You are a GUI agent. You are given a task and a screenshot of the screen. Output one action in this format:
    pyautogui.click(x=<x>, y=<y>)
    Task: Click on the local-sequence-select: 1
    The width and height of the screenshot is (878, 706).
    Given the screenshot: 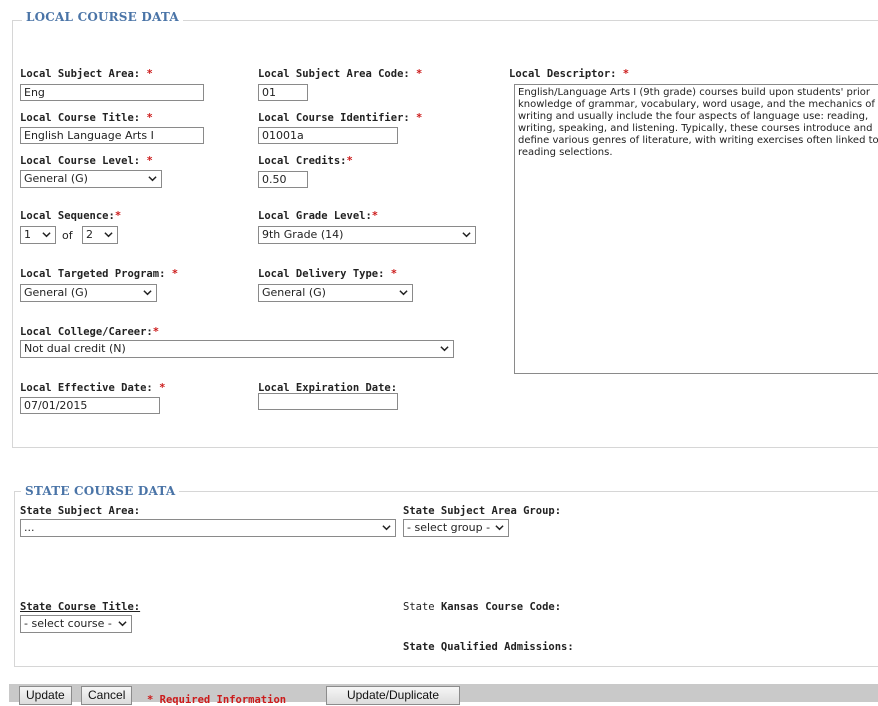 What is the action you would take?
    pyautogui.click(x=38, y=235)
    